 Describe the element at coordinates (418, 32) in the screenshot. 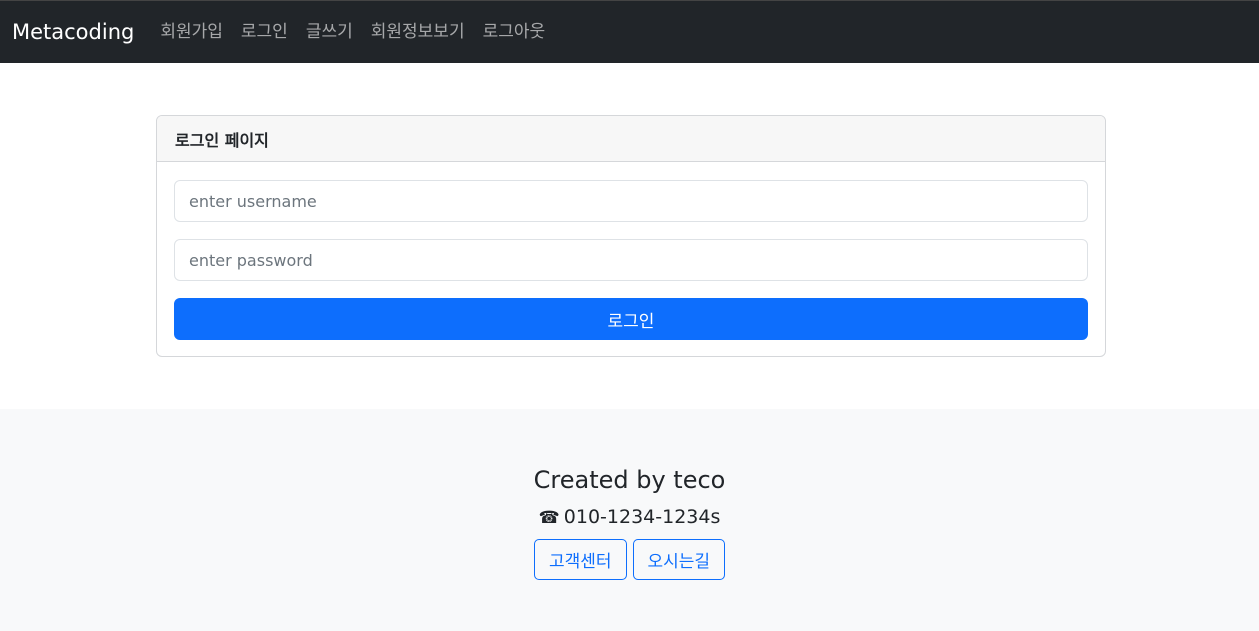

I see `nav-link-user-info: 회원정보보기` at that location.